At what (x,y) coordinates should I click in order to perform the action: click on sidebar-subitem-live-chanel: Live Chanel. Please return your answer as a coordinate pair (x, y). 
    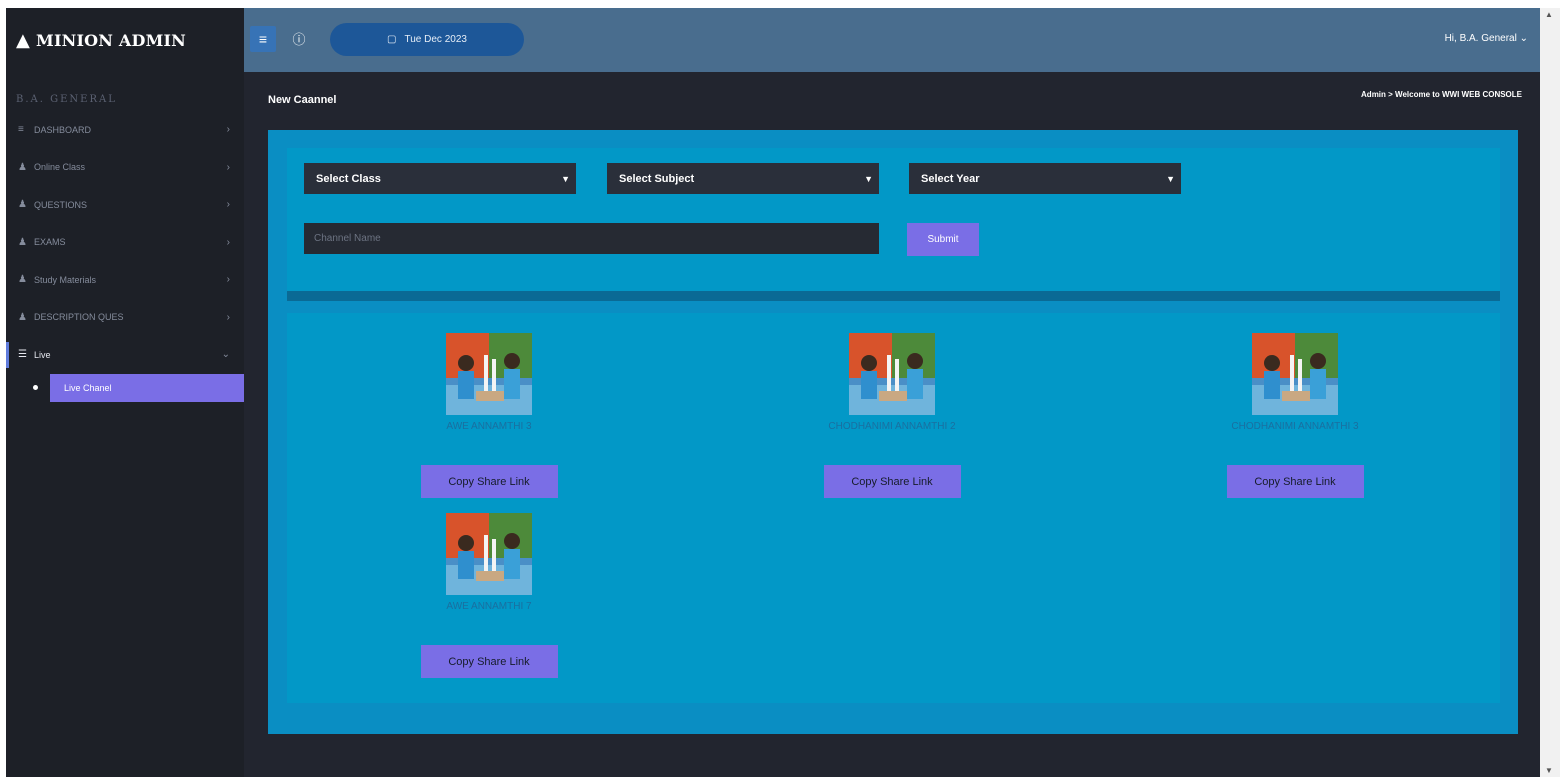
    Looking at the image, I should click on (138, 387).